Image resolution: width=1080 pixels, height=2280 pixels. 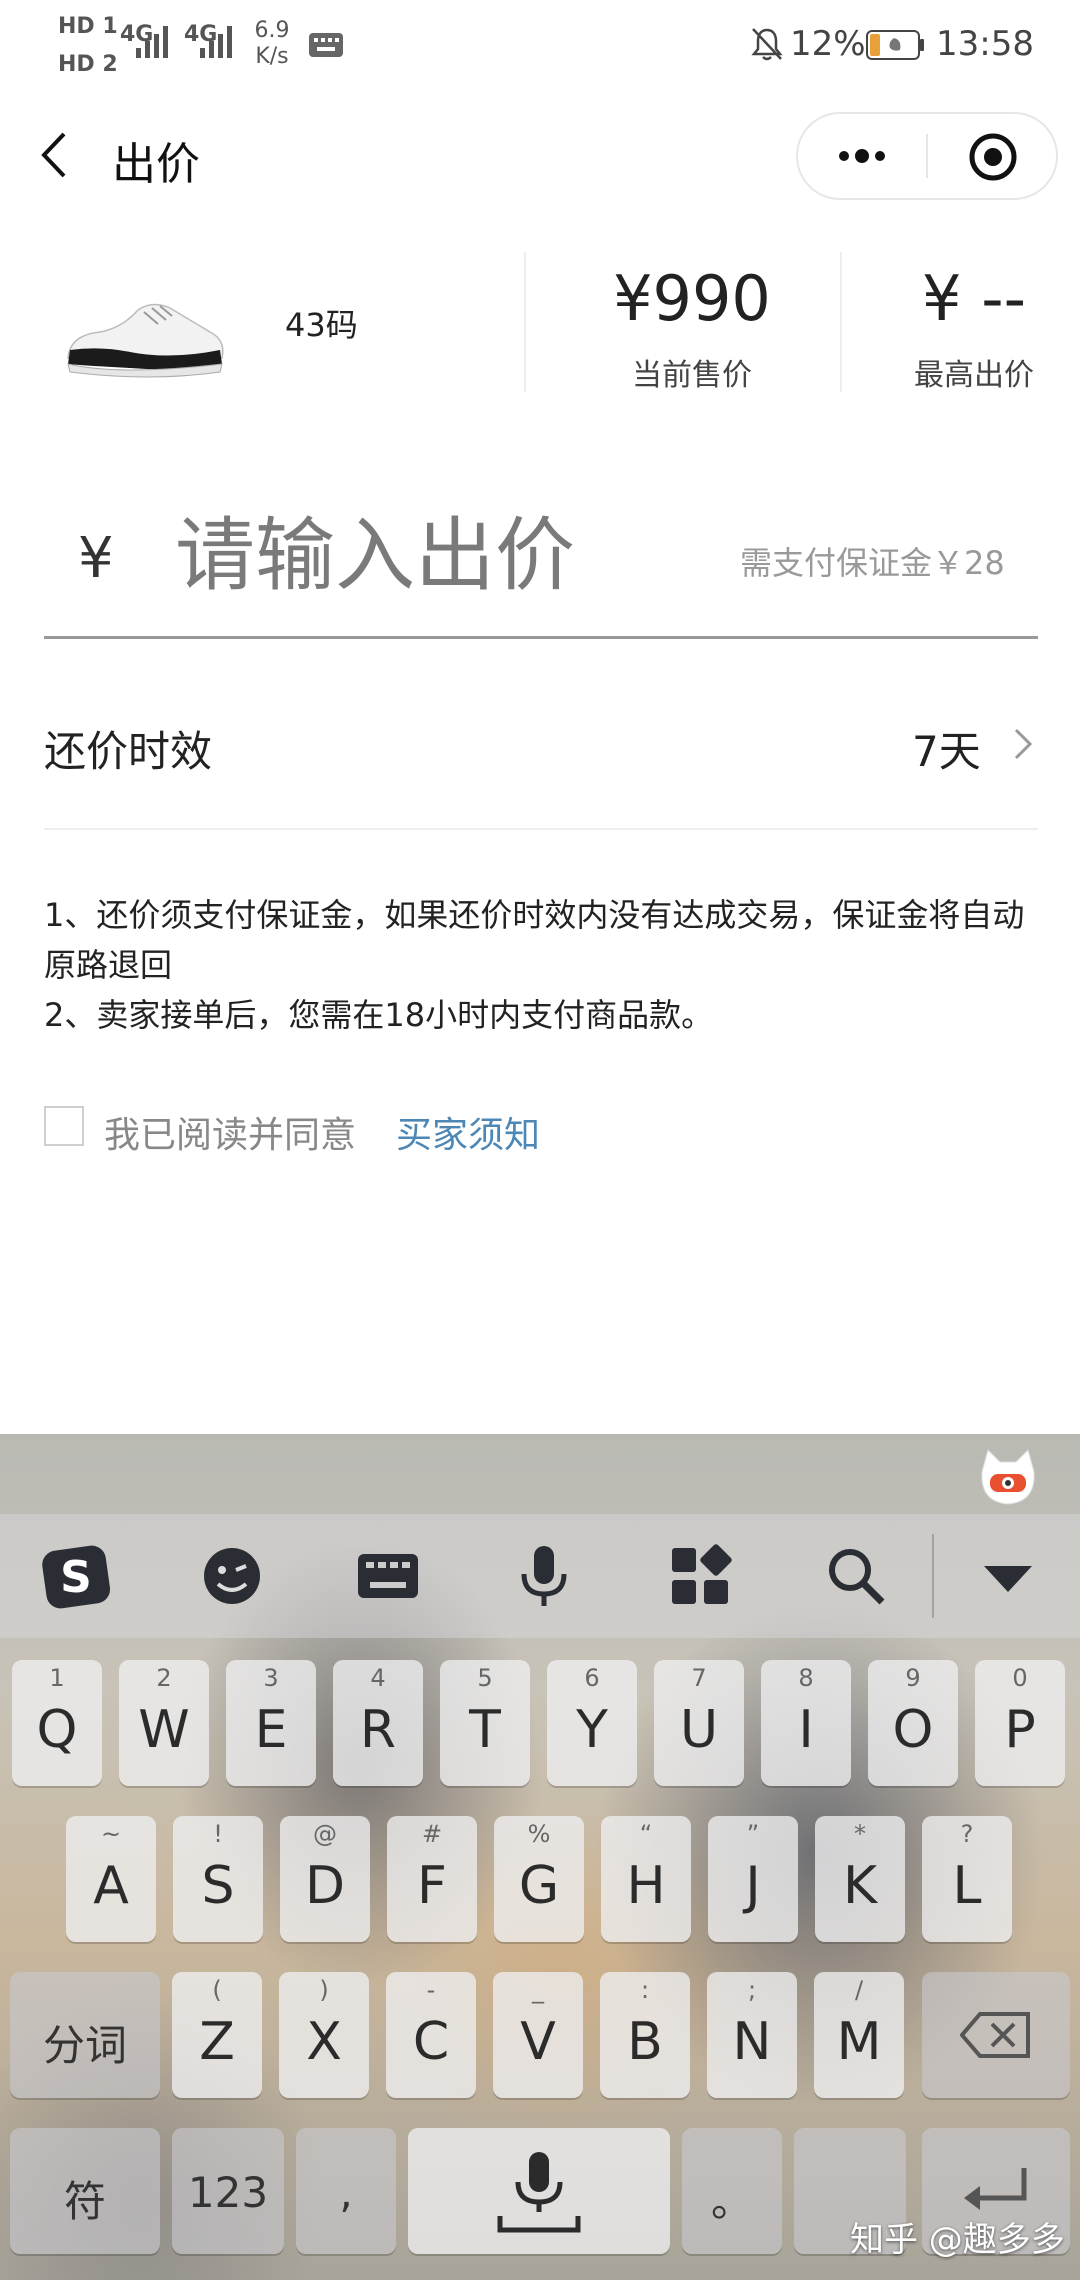 What do you see at coordinates (272, 30) in the screenshot?
I see `network-speed-value: 6.9` at bounding box center [272, 30].